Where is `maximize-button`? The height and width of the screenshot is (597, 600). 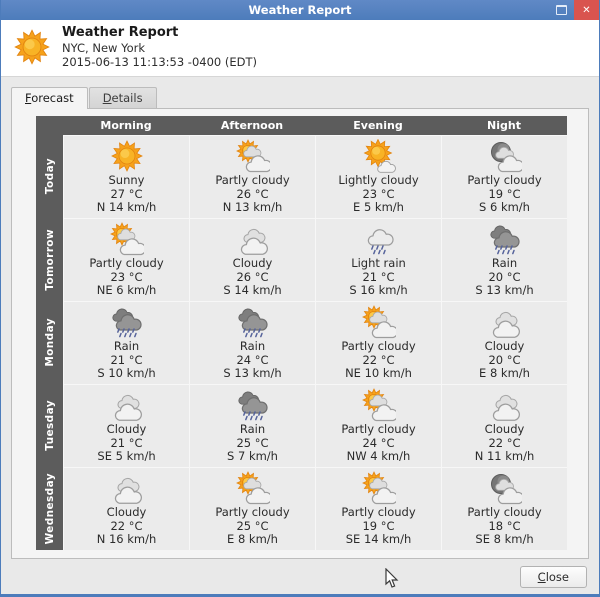
maximize-button is located at coordinates (561, 10).